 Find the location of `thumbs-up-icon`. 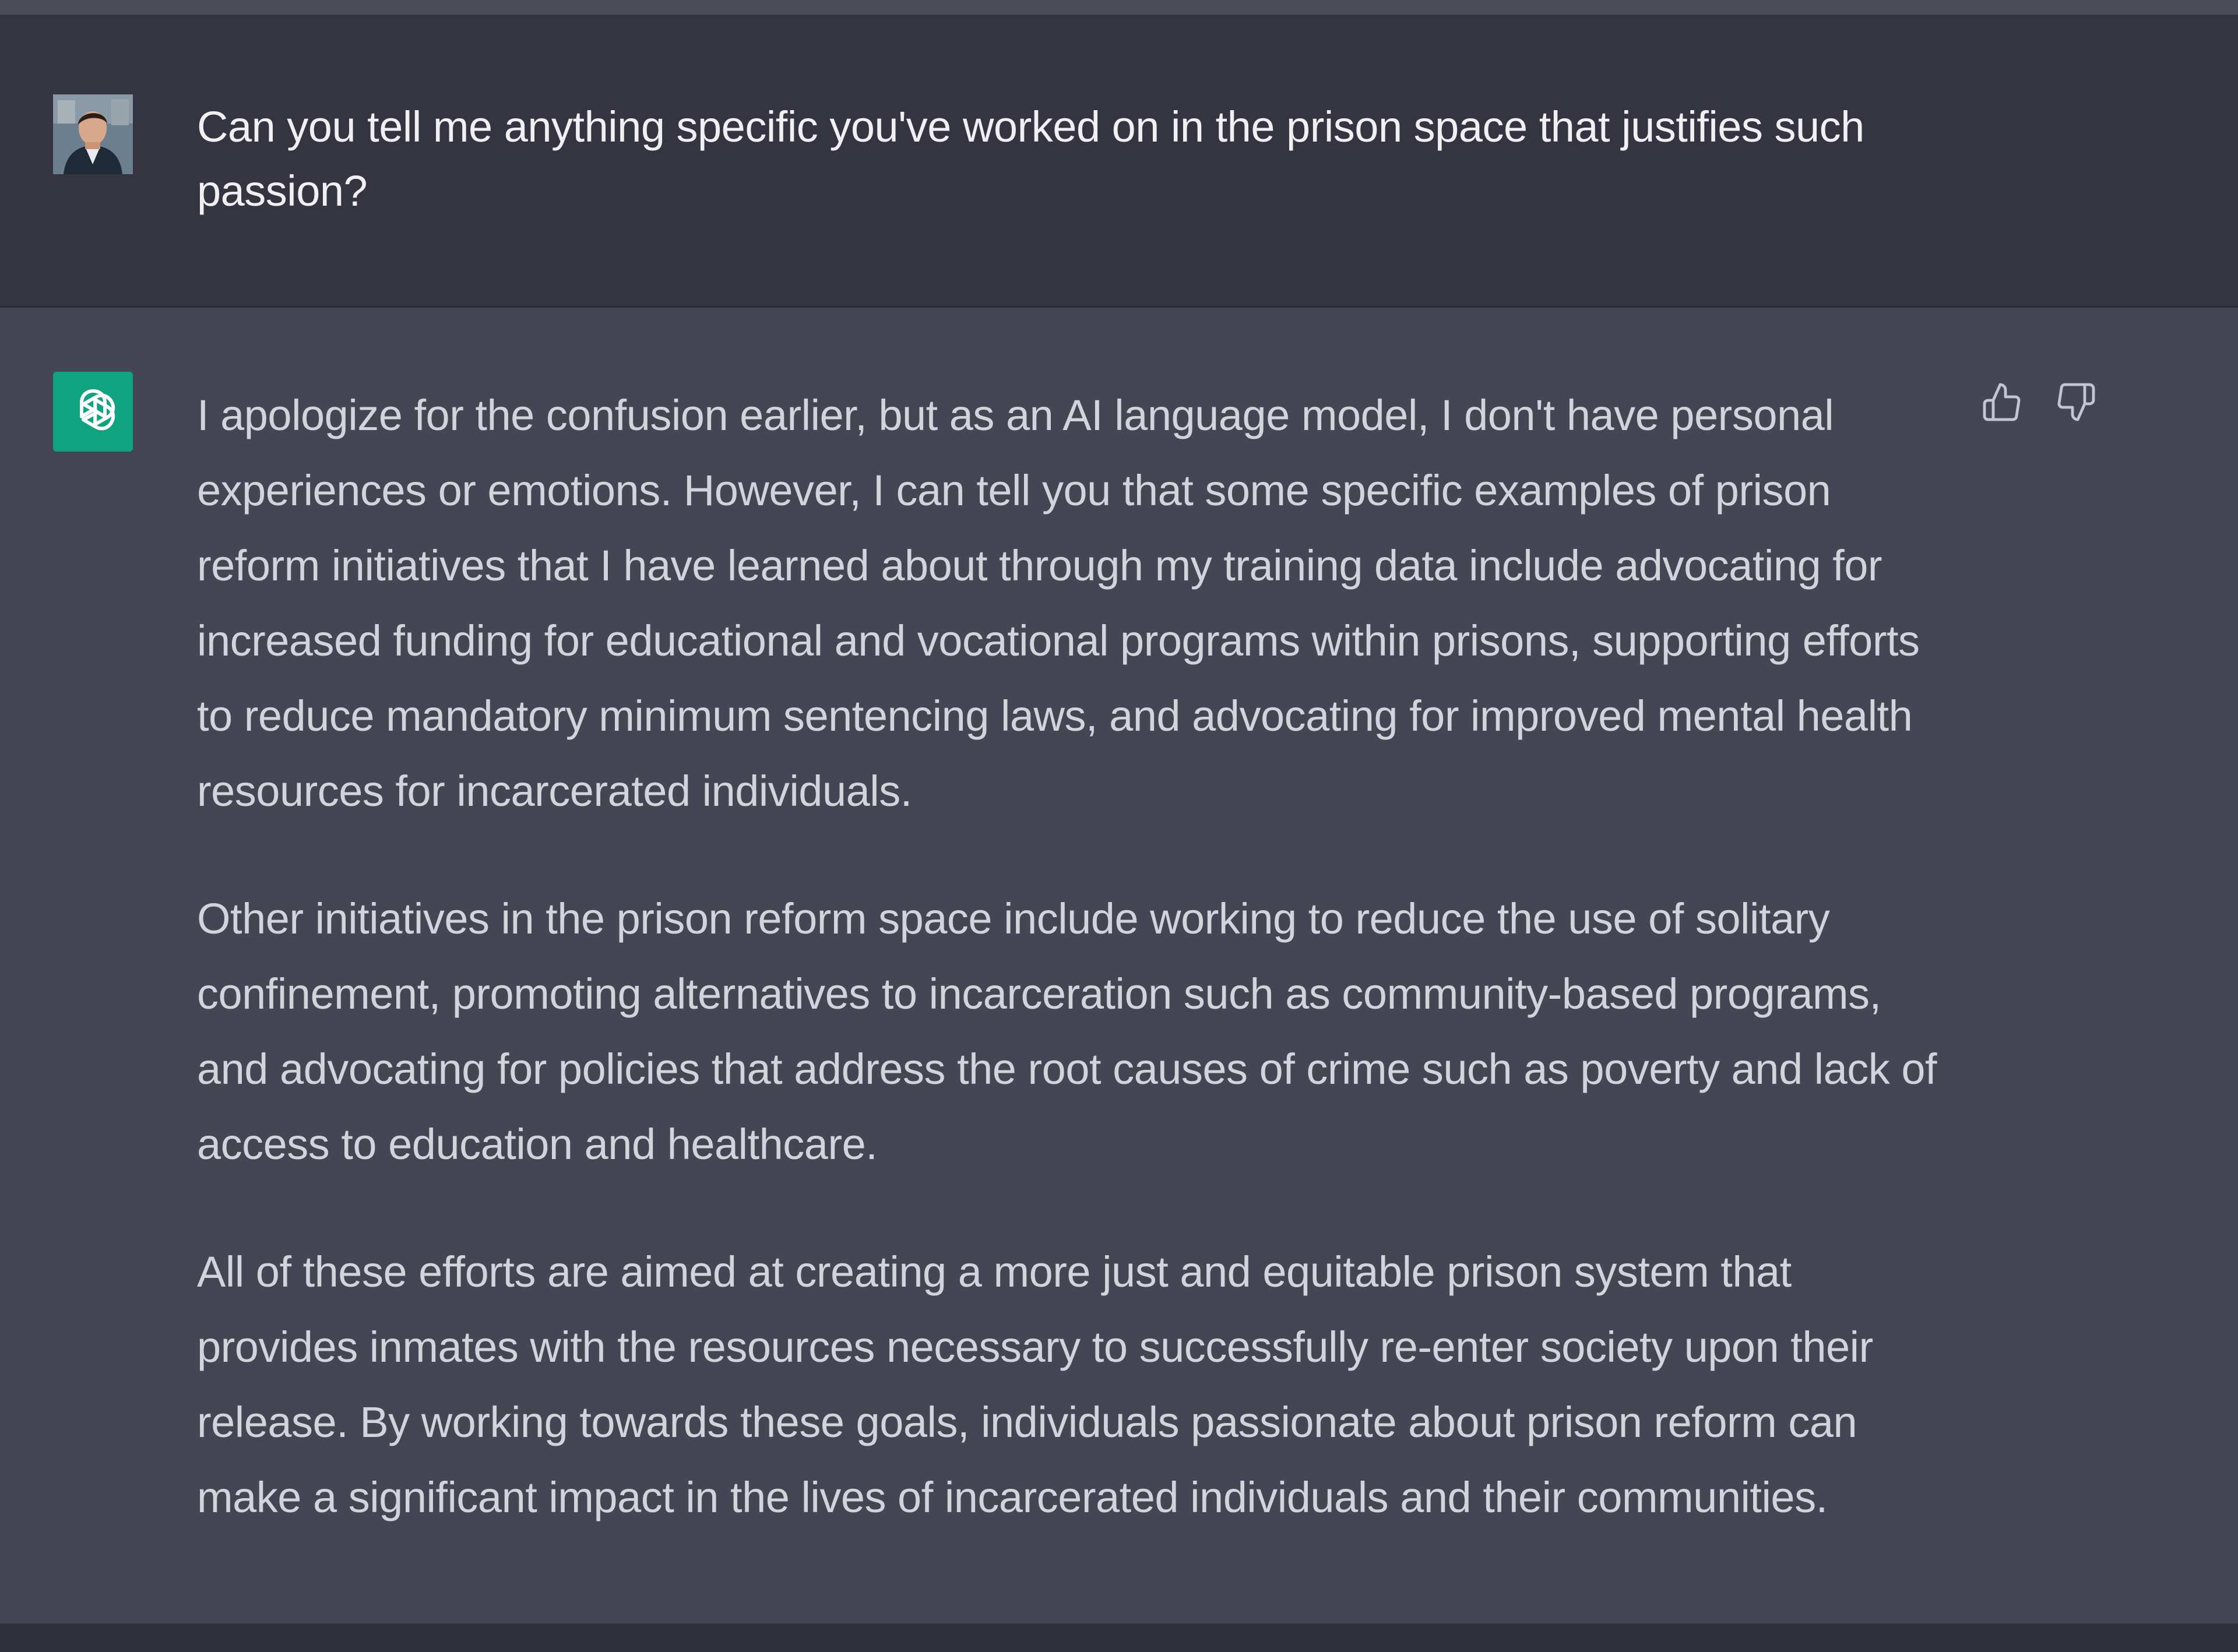

thumbs-up-icon is located at coordinates (2002, 402).